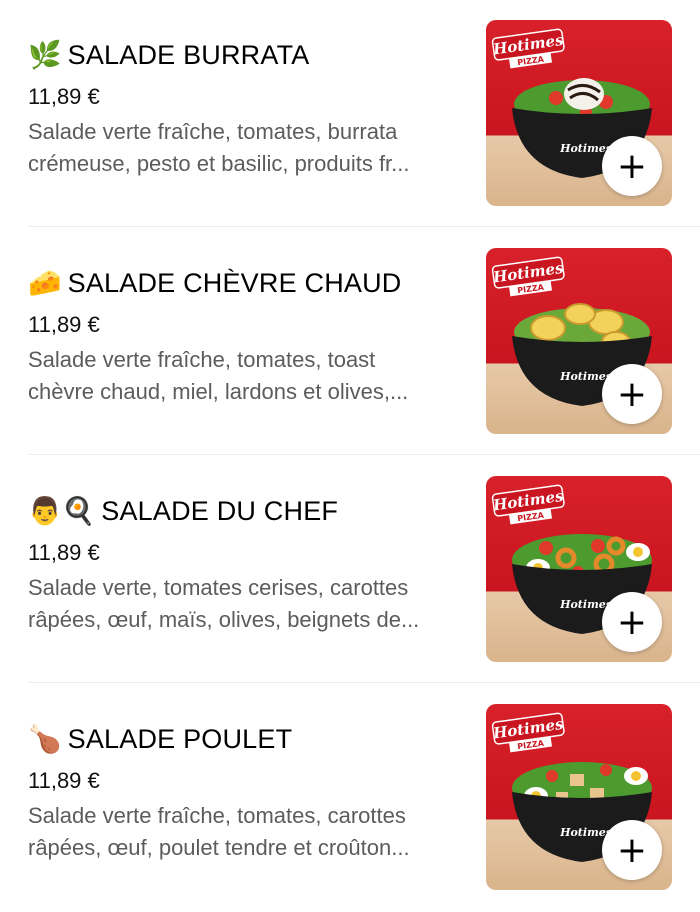  Describe the element at coordinates (45, 55) in the screenshot. I see `herb-emoji-icon: 🌿` at that location.